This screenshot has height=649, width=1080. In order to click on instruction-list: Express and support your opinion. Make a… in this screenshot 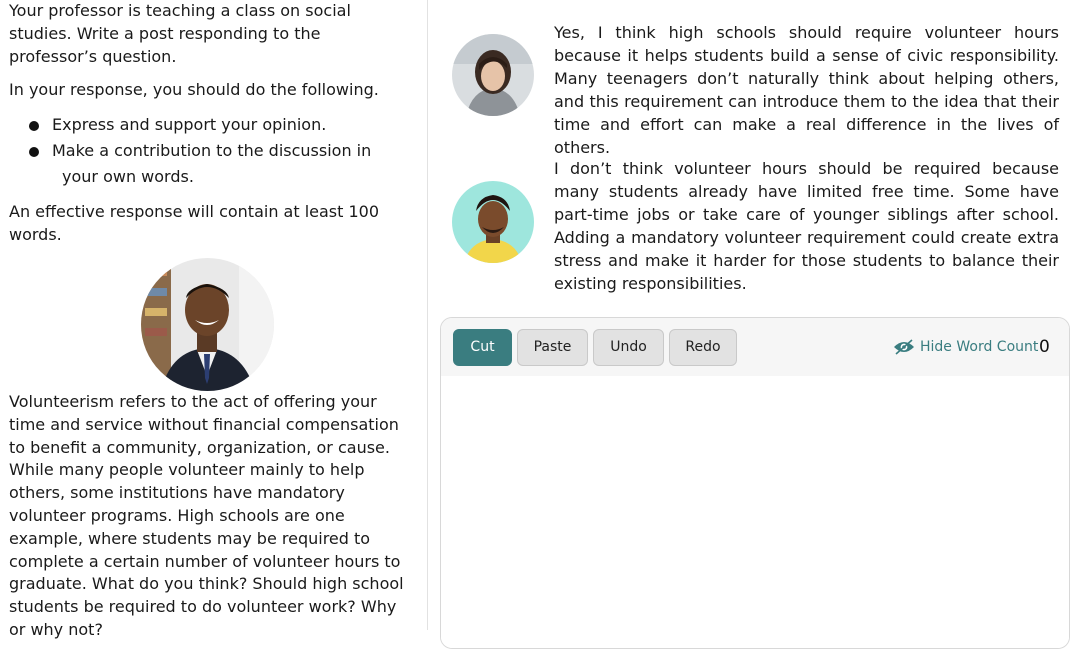, I will do `click(209, 151)`.